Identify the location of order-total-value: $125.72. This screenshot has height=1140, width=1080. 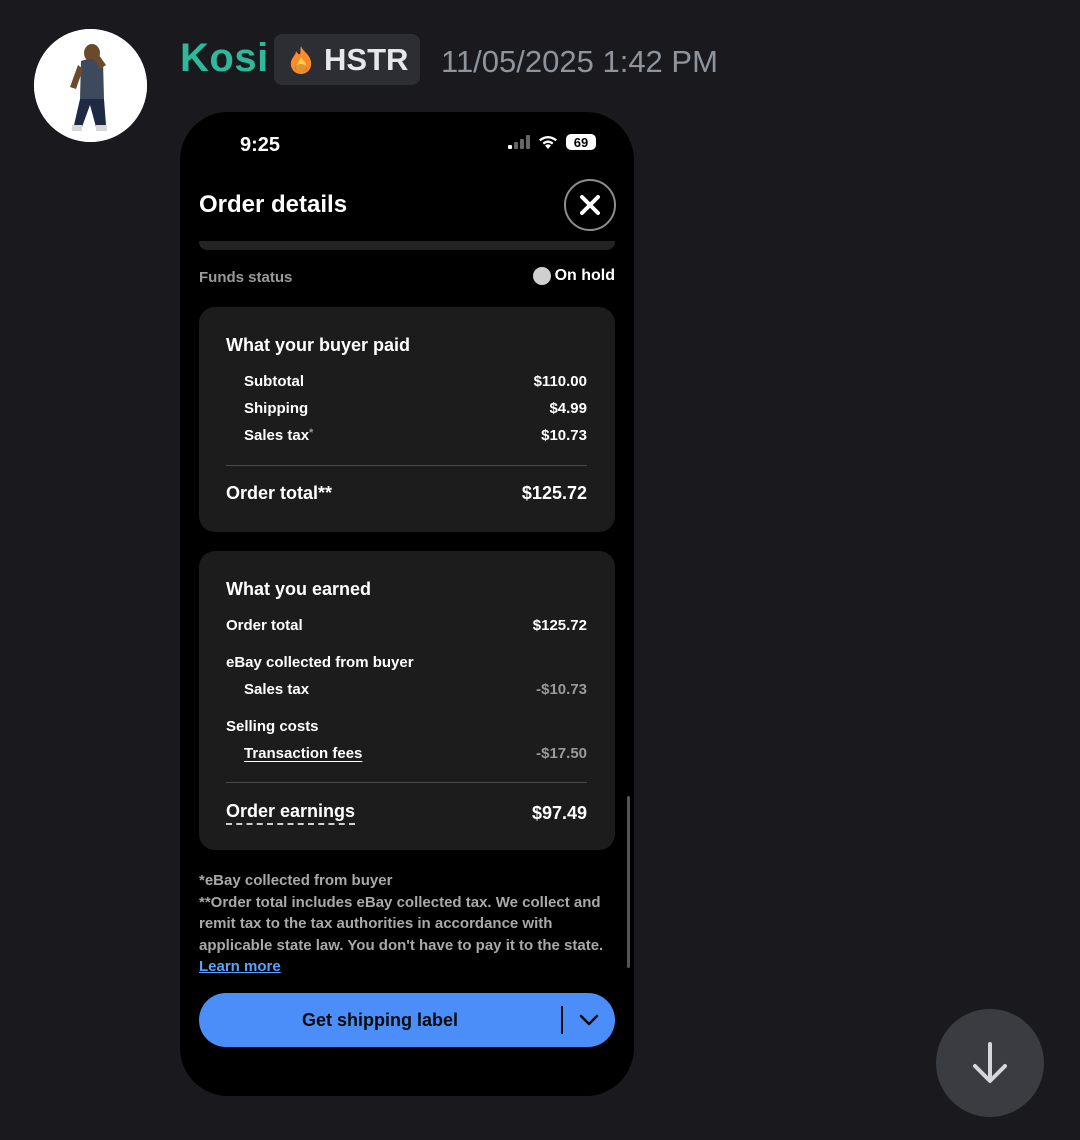
(554, 493).